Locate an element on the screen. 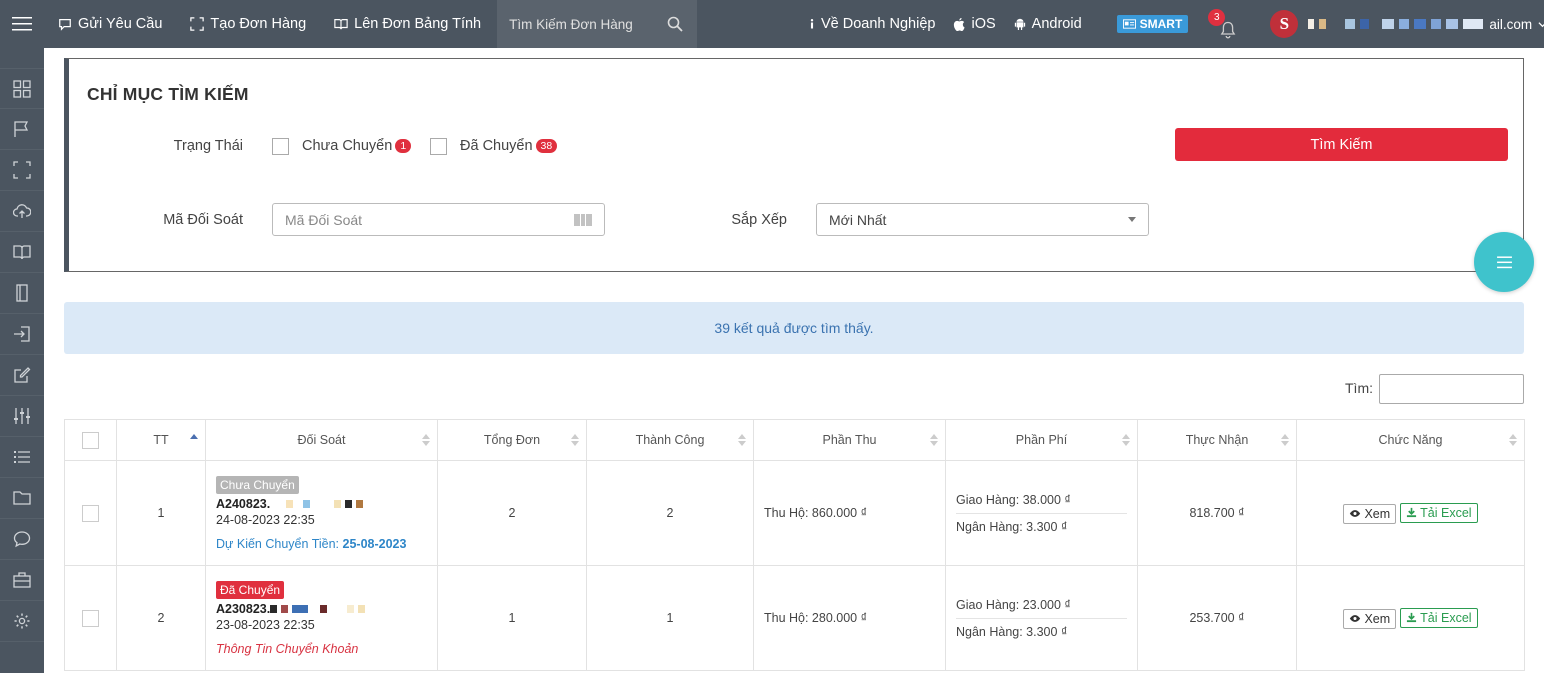  android-icon is located at coordinates (1019, 24).